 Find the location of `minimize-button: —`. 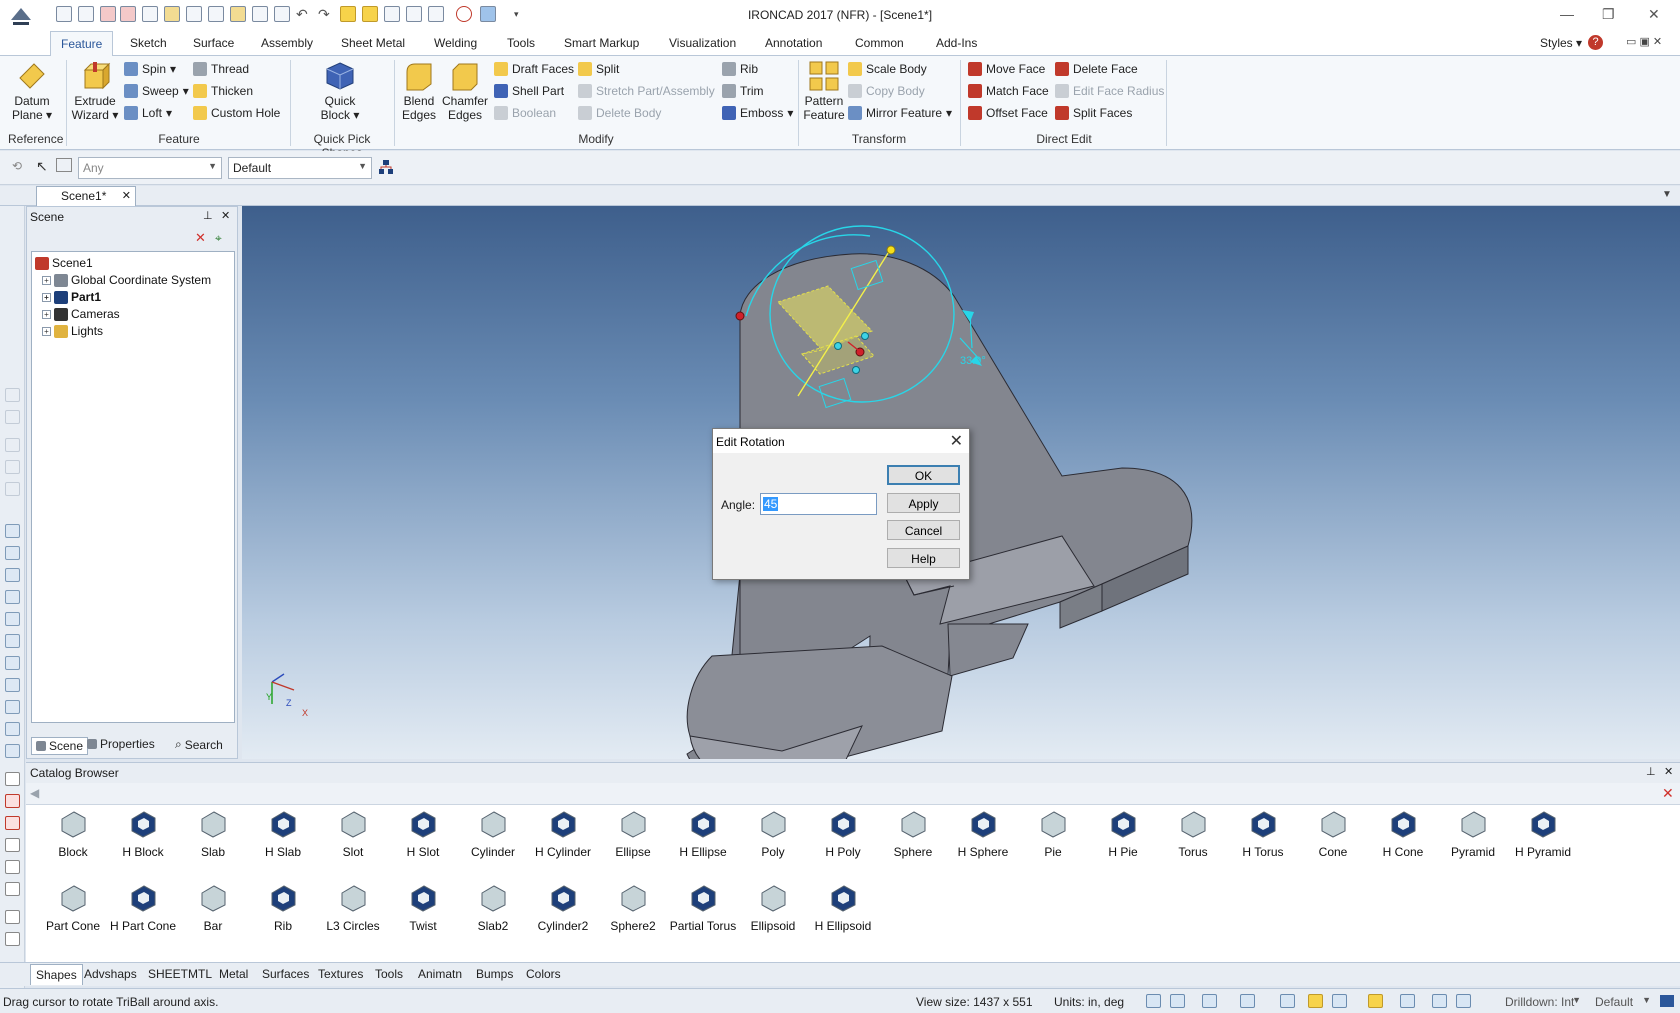

minimize-button: — is located at coordinates (1567, 14).